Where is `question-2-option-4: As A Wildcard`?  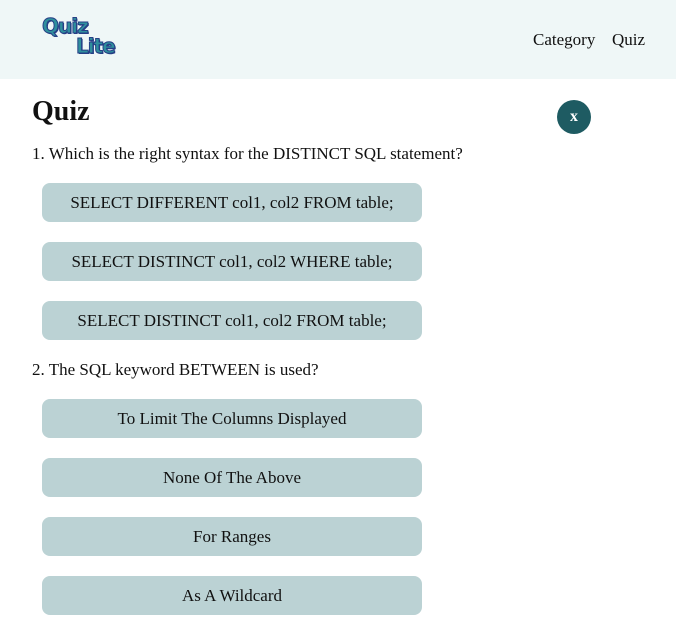 question-2-option-4: As A Wildcard is located at coordinates (232, 595).